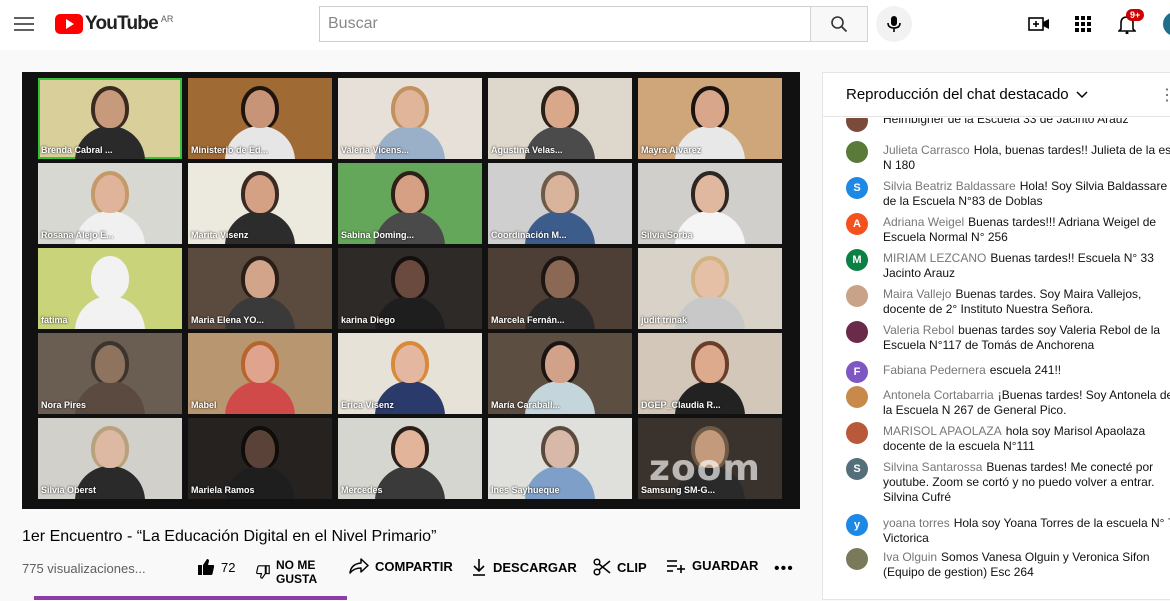 The width and height of the screenshot is (1170, 601). I want to click on participant-tile: Marita Visenz, so click(260, 203).